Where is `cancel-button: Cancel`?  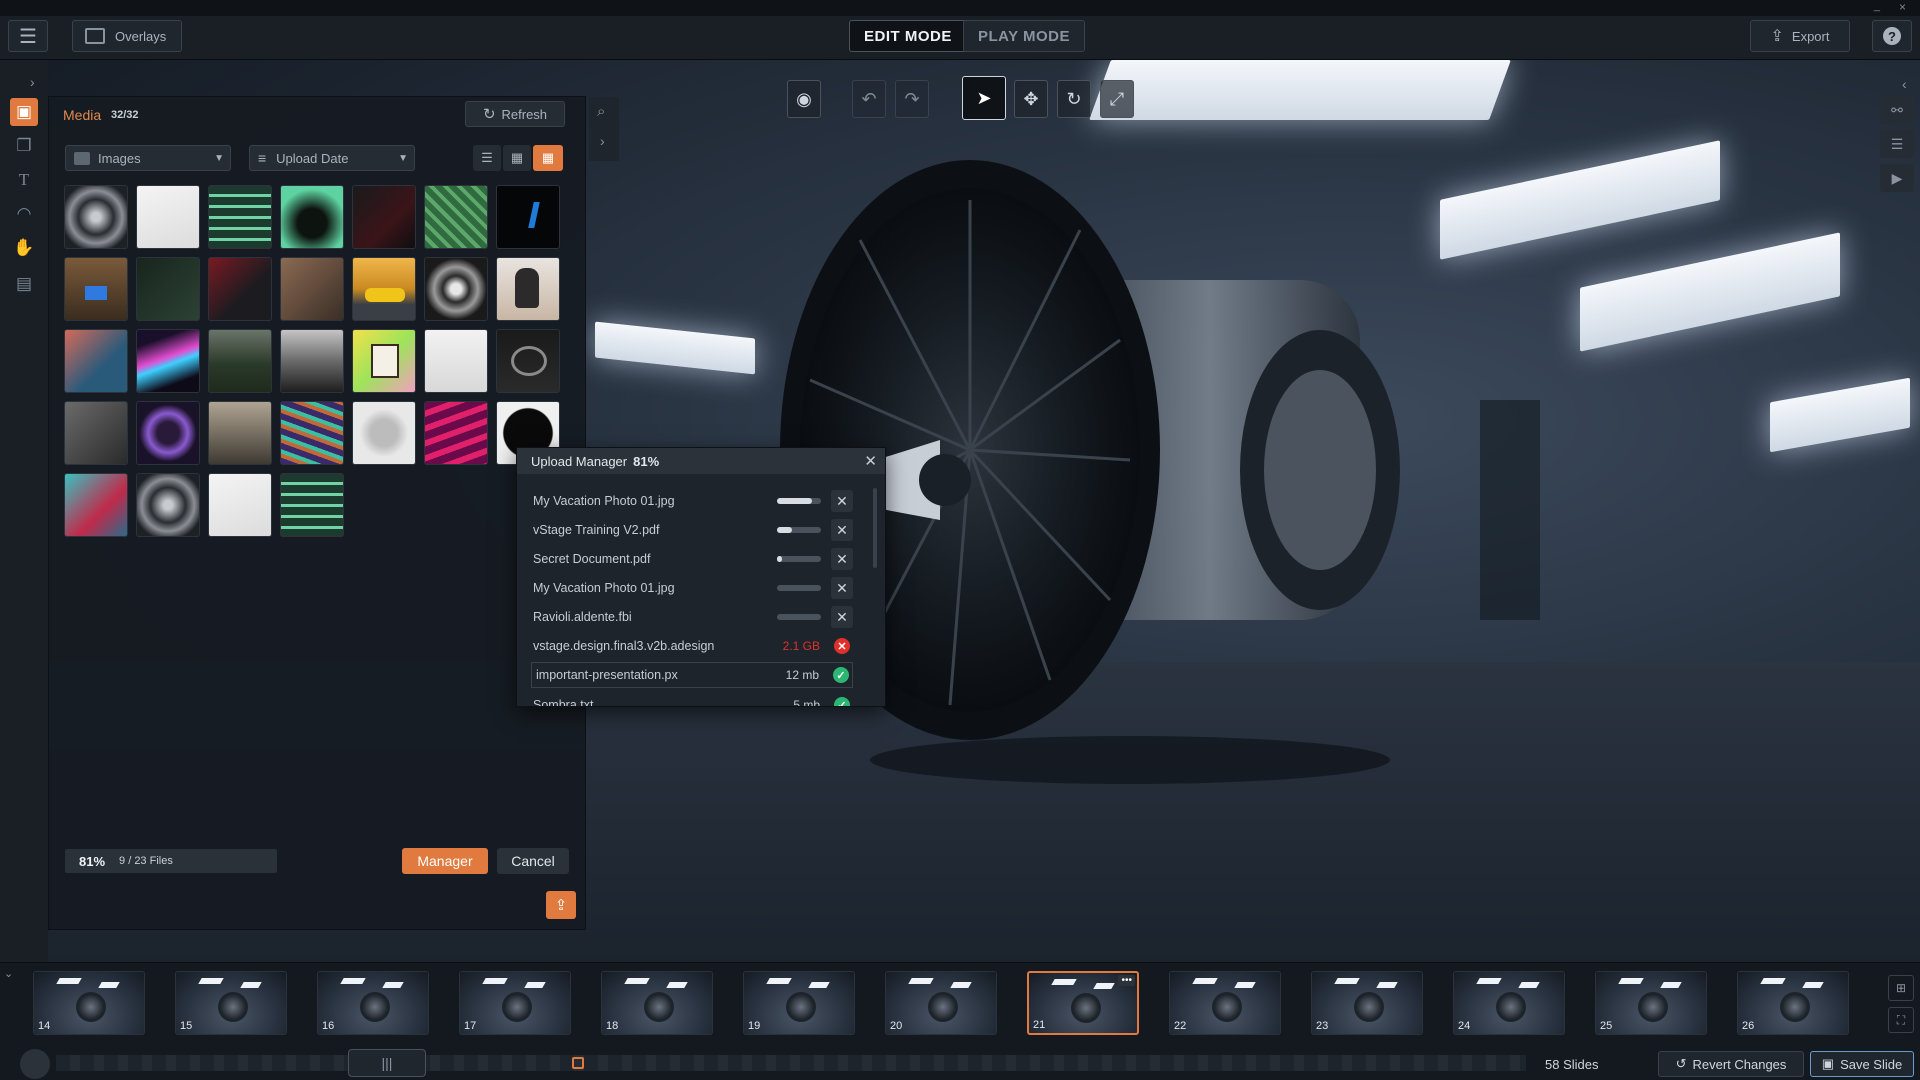 cancel-button: Cancel is located at coordinates (533, 861).